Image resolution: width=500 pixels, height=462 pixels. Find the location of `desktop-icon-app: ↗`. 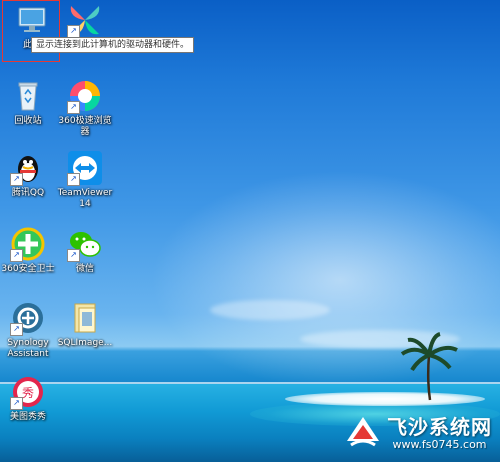

desktop-icon-app: ↗ is located at coordinates (85, 21).